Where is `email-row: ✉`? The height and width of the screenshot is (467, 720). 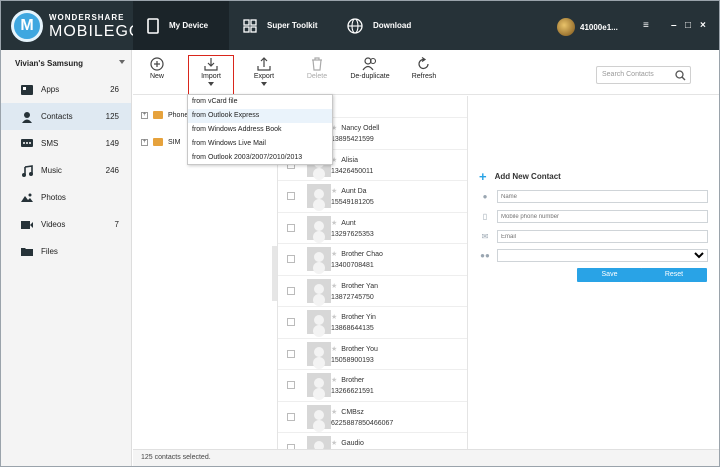
email-row: ✉ is located at coordinates (593, 236).